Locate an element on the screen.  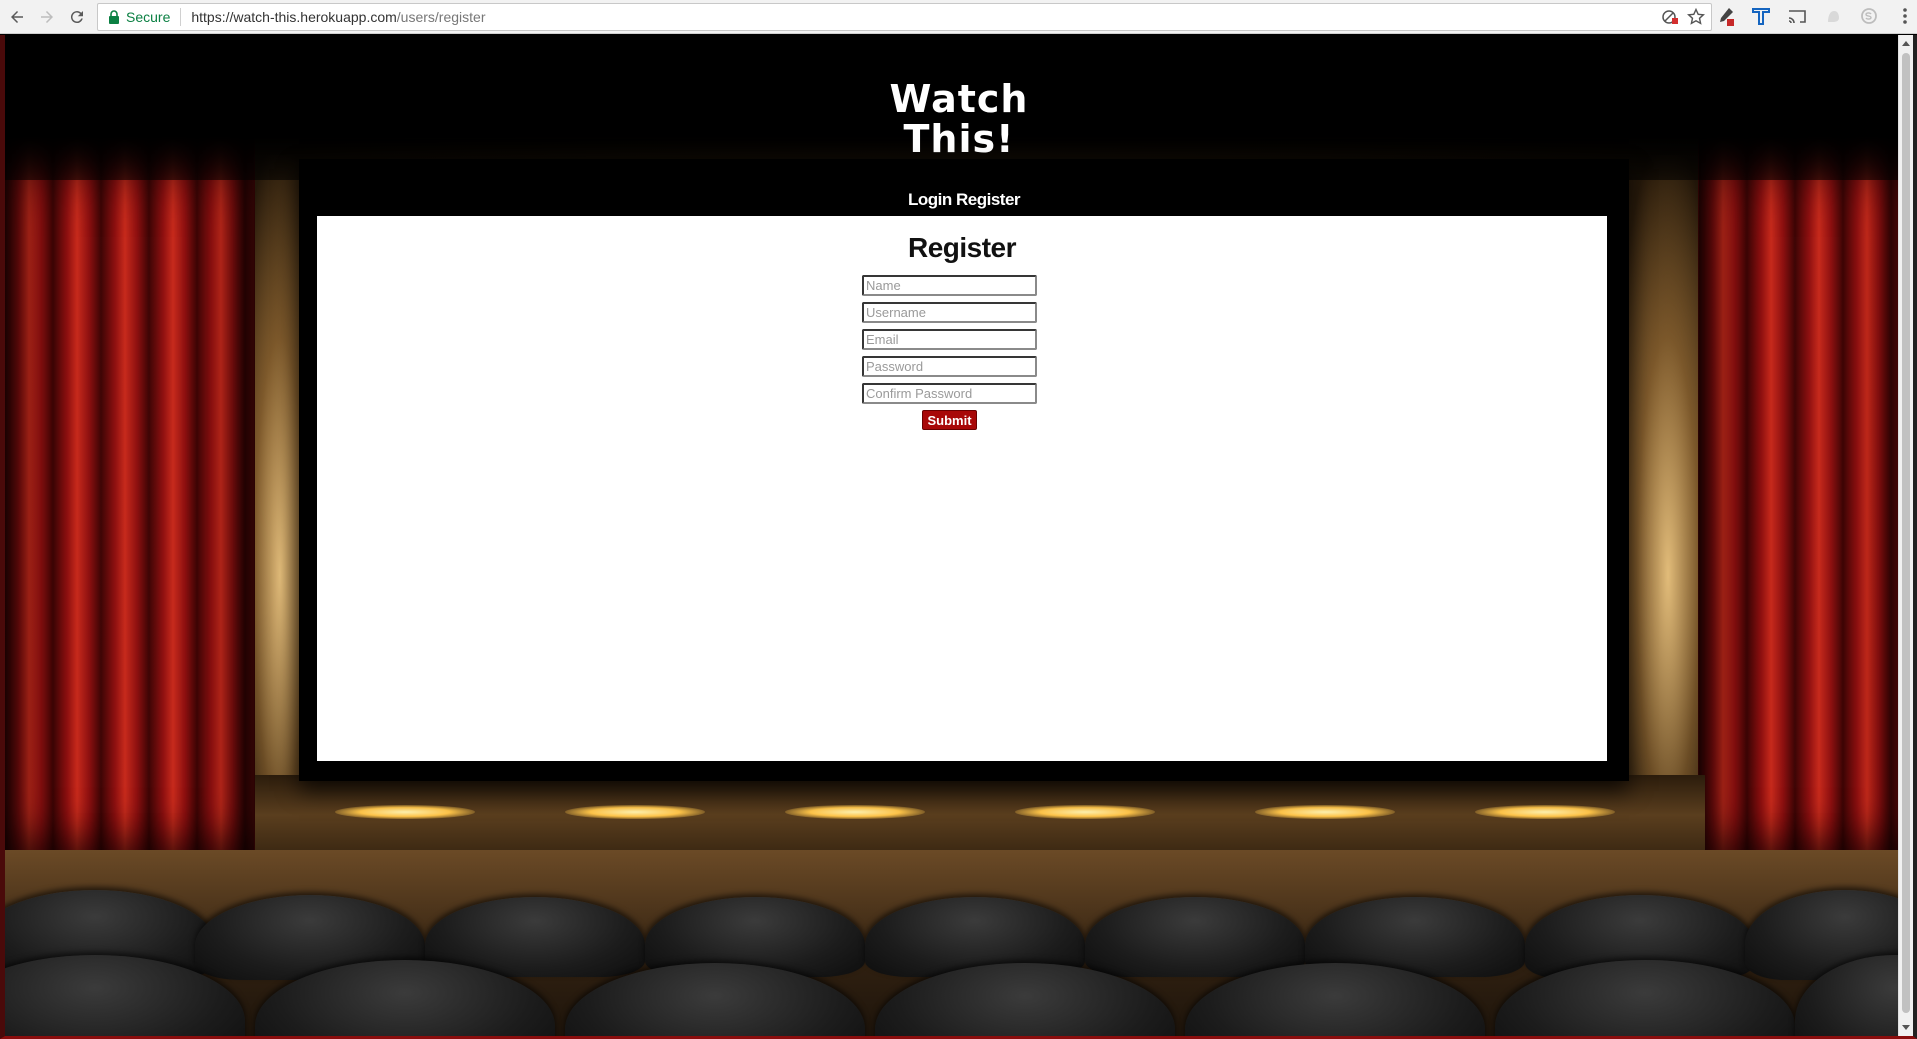
confirm-password-input is located at coordinates (949, 393).